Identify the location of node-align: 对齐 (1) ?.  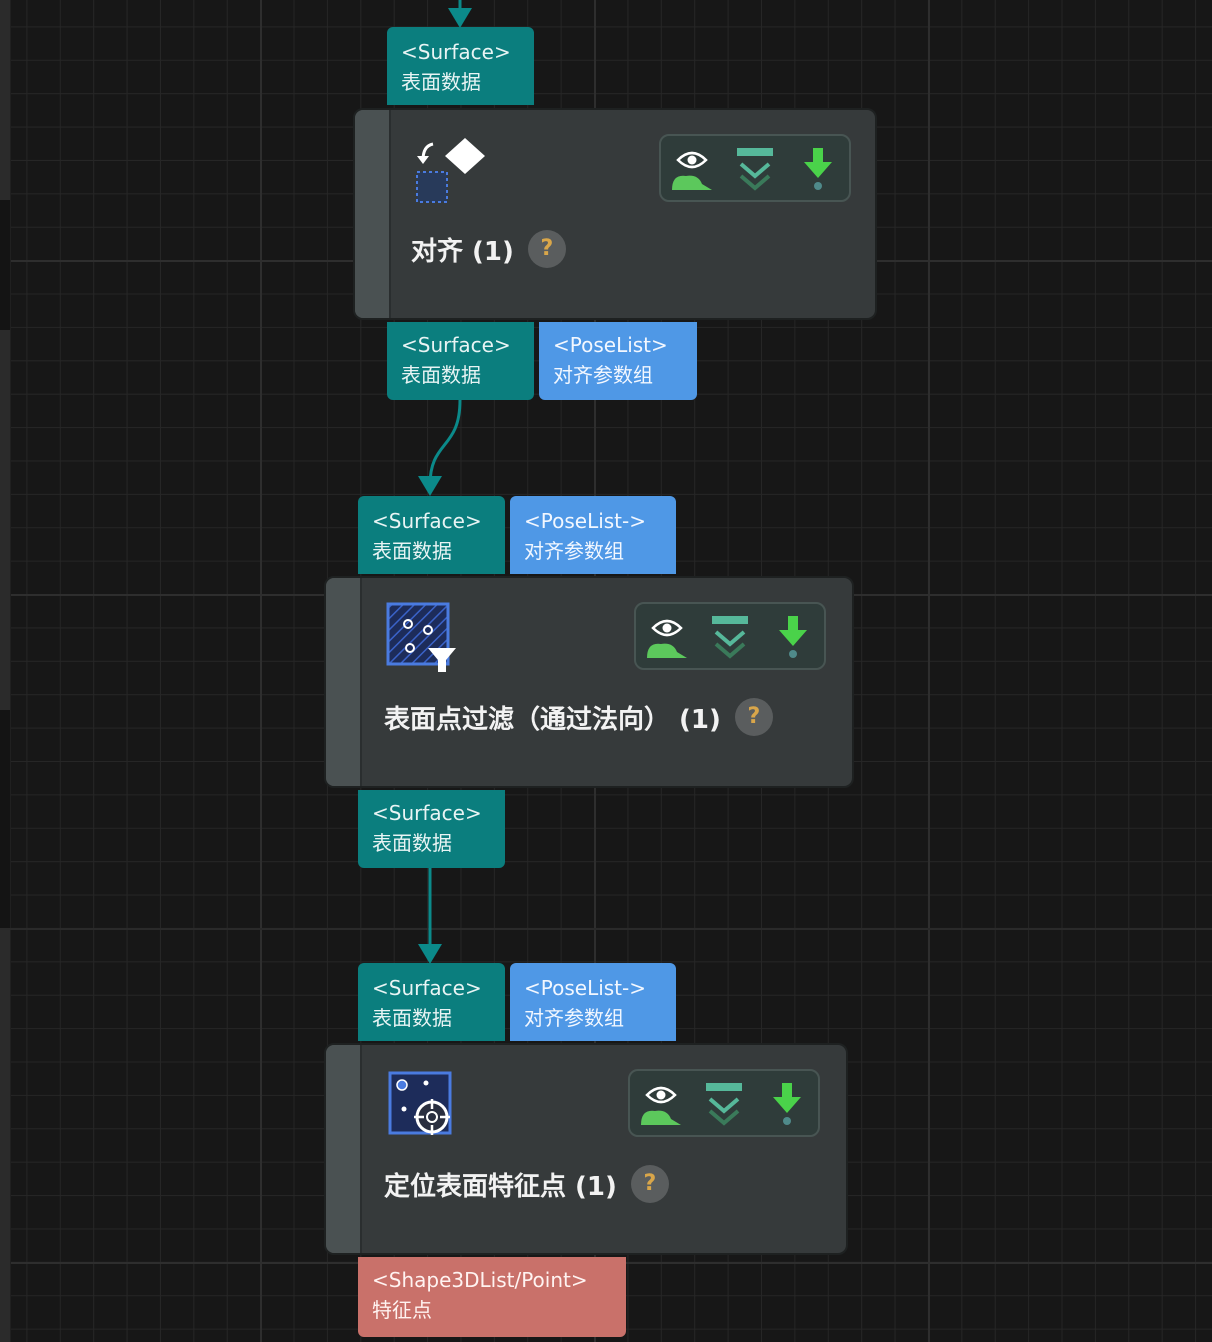
(615, 214).